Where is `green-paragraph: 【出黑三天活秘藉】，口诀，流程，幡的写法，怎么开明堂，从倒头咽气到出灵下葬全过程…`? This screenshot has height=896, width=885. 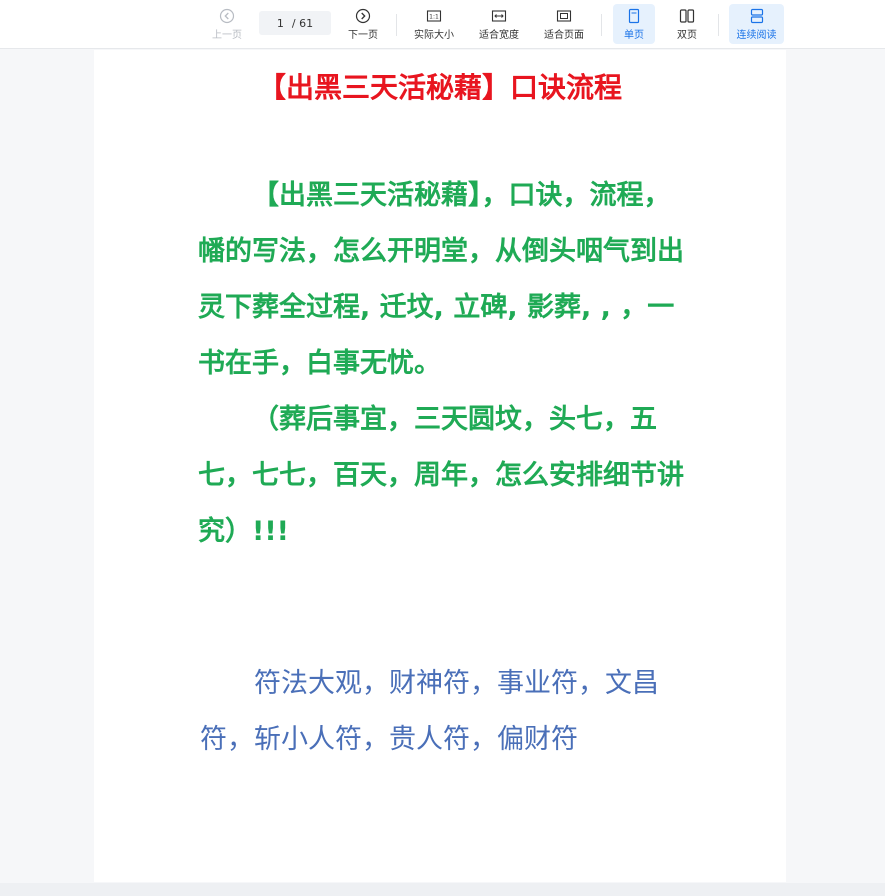
green-paragraph: 【出黑三天活秘藉】，口诀，流程，幡的写法，怎么开明堂，从倒头咽气到出灵下葬全过程… is located at coordinates (441, 279).